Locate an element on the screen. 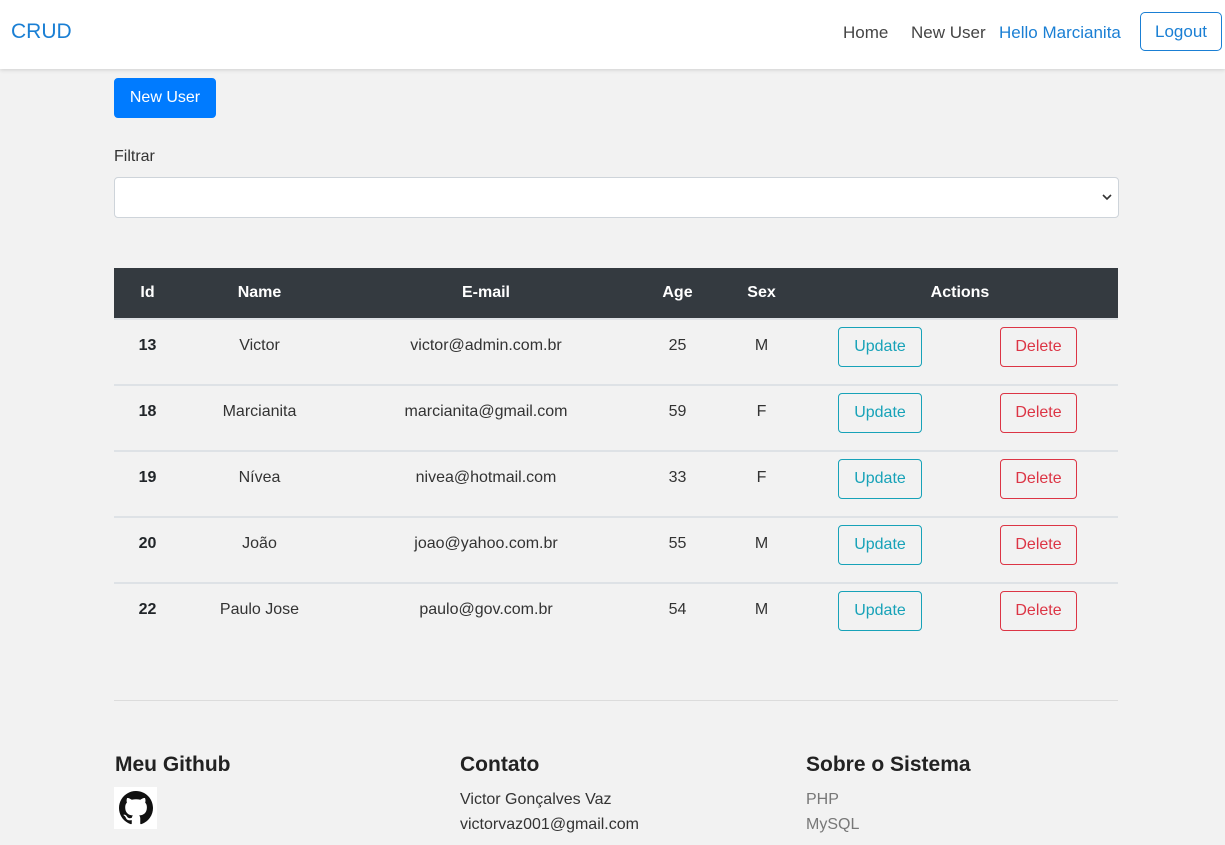 The height and width of the screenshot is (845, 1225). cell-name: Marcianita is located at coordinates (259, 417).